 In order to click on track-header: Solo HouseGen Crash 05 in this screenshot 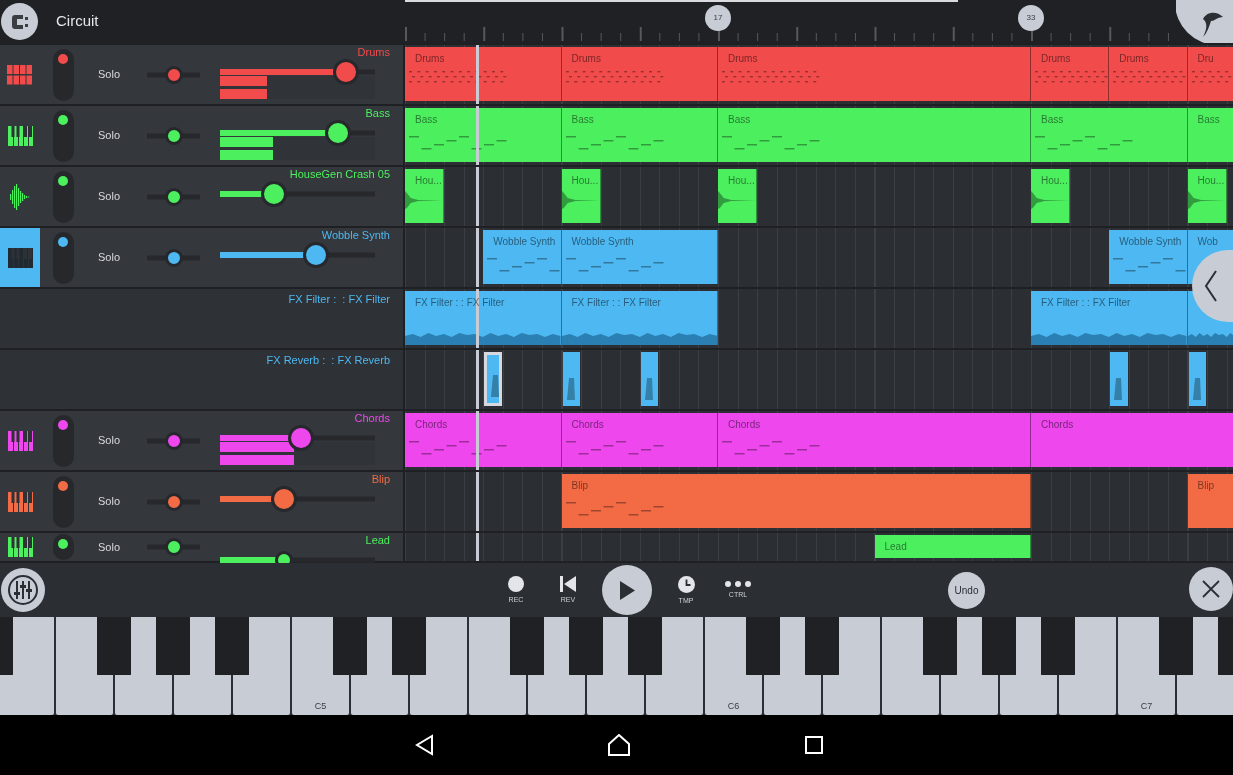, I will do `click(202, 196)`.